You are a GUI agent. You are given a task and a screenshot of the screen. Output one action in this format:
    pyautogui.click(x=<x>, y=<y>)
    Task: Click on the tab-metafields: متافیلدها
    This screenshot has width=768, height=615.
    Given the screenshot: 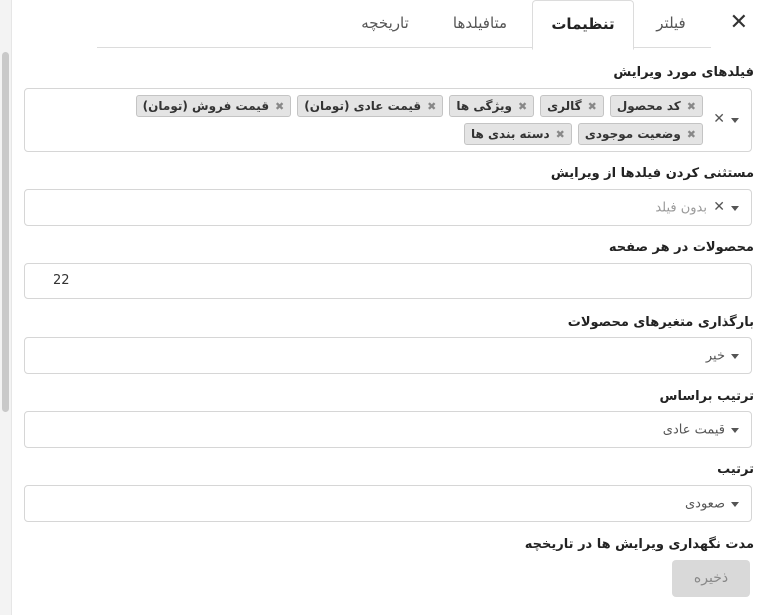 What is the action you would take?
    pyautogui.click(x=480, y=24)
    